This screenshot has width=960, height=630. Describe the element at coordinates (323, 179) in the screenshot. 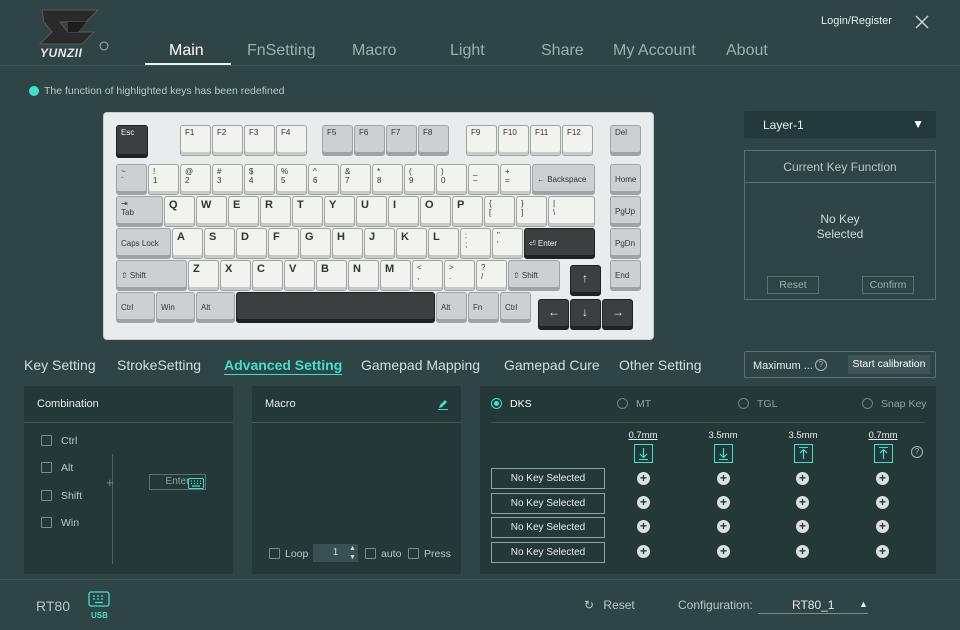

I see `key-6: ^ 6` at that location.